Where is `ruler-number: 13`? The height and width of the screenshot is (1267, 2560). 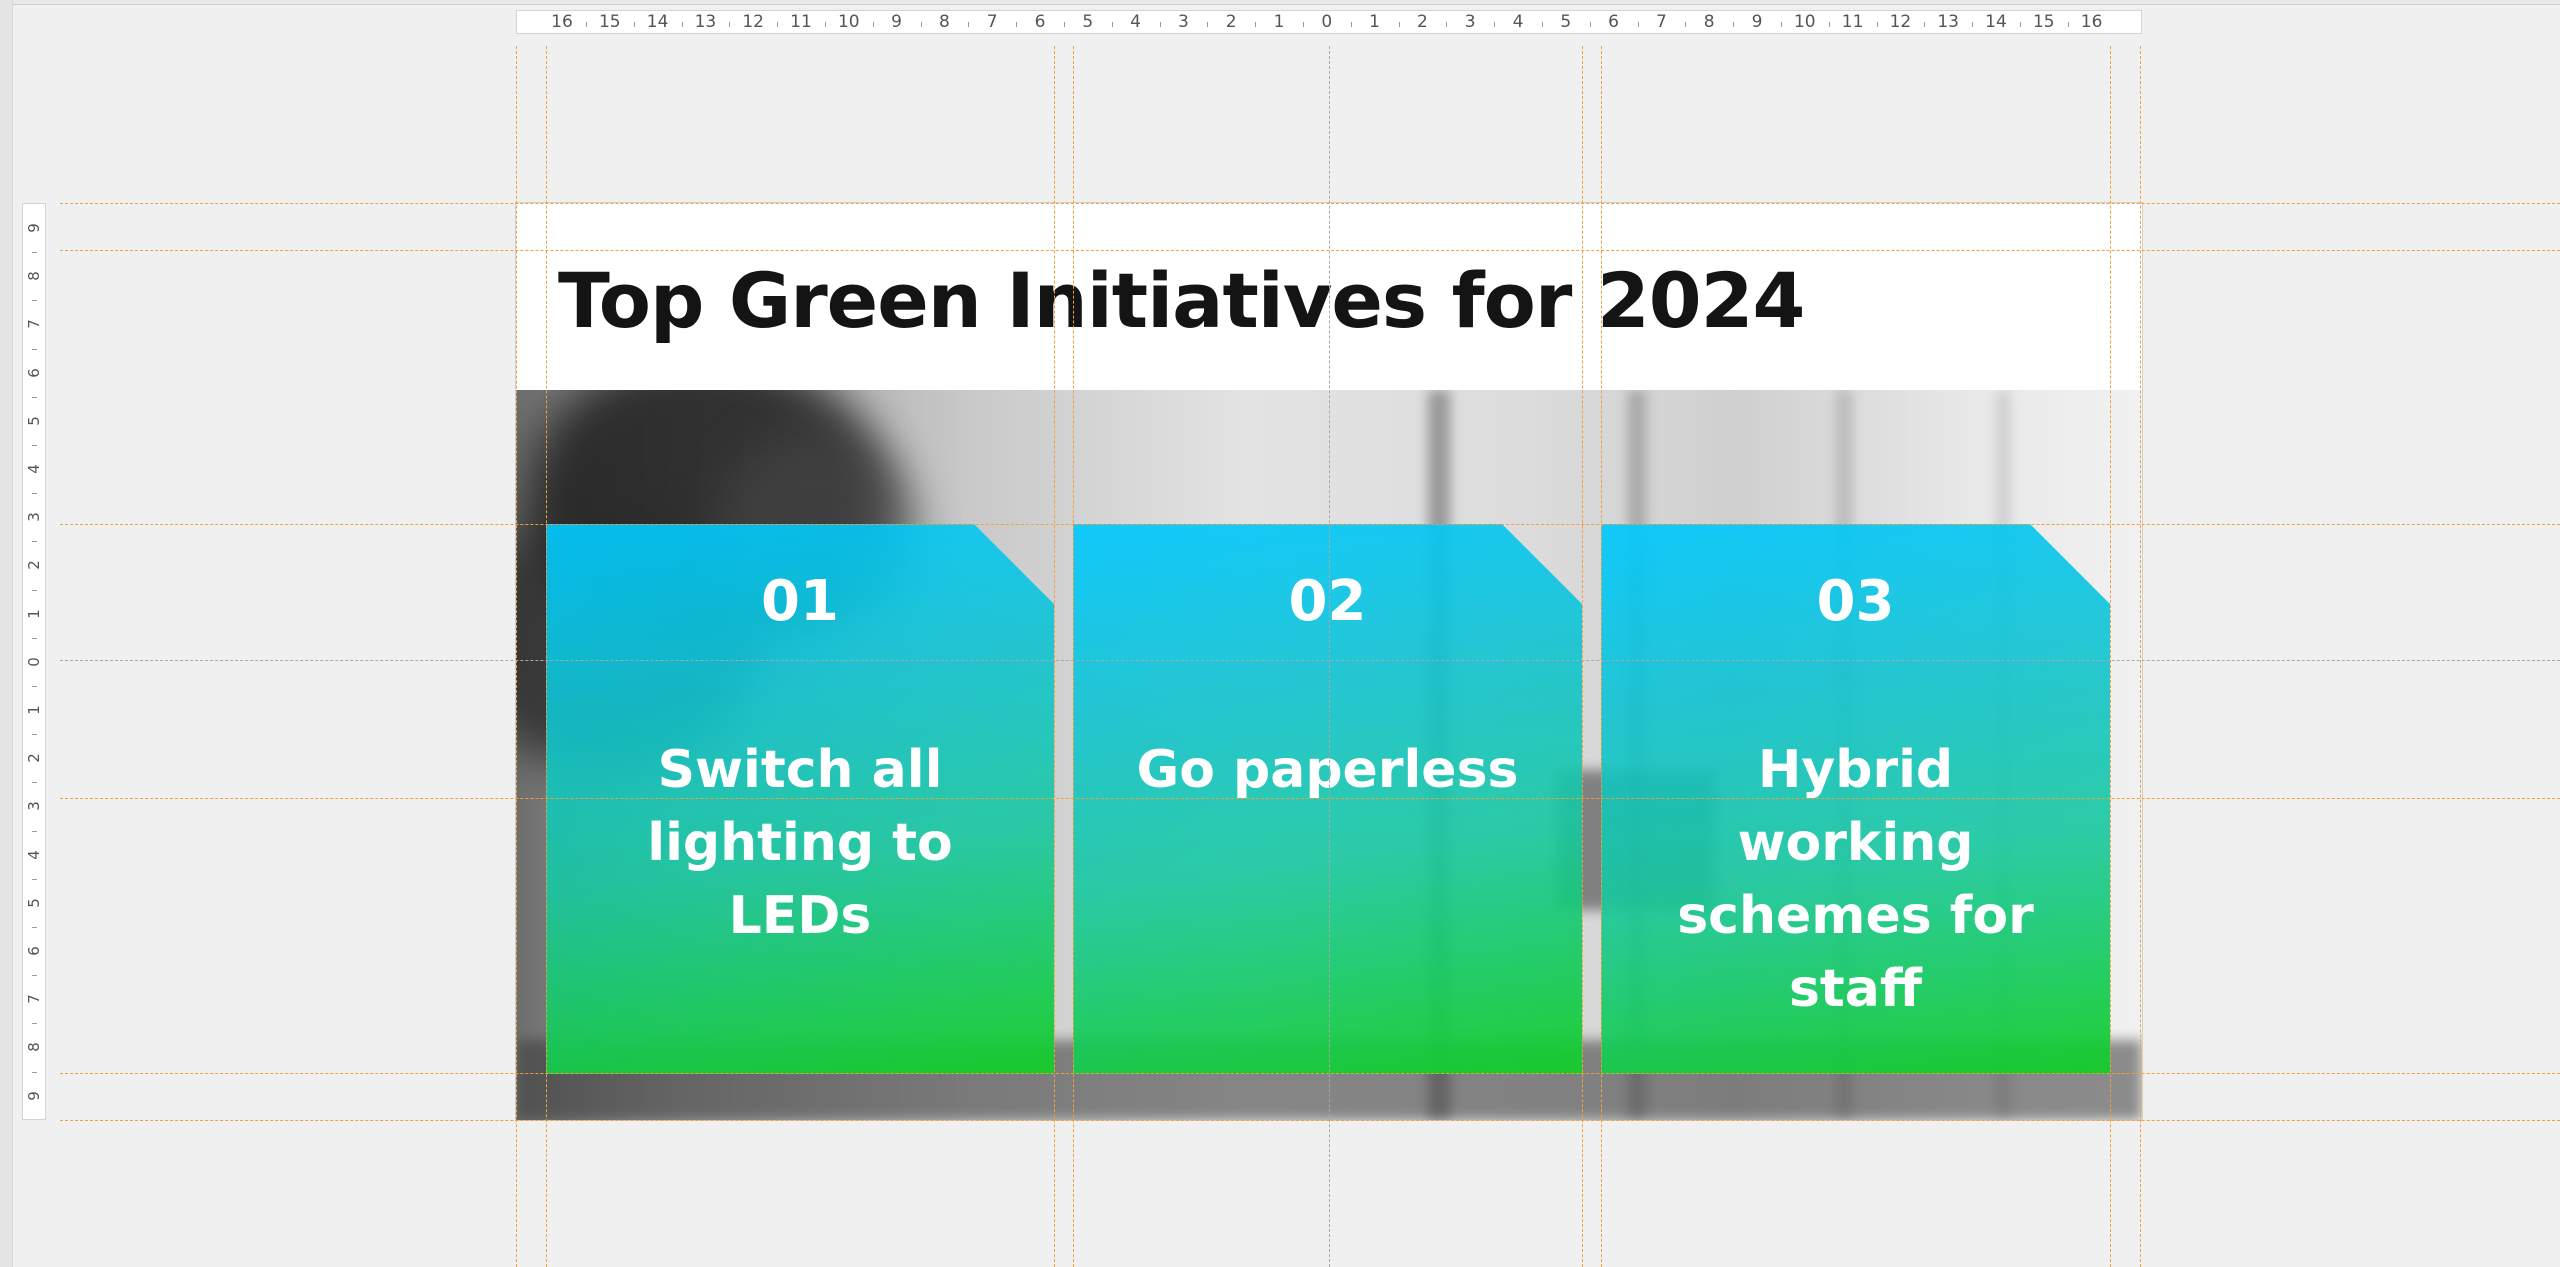
ruler-number: 13 is located at coordinates (705, 22).